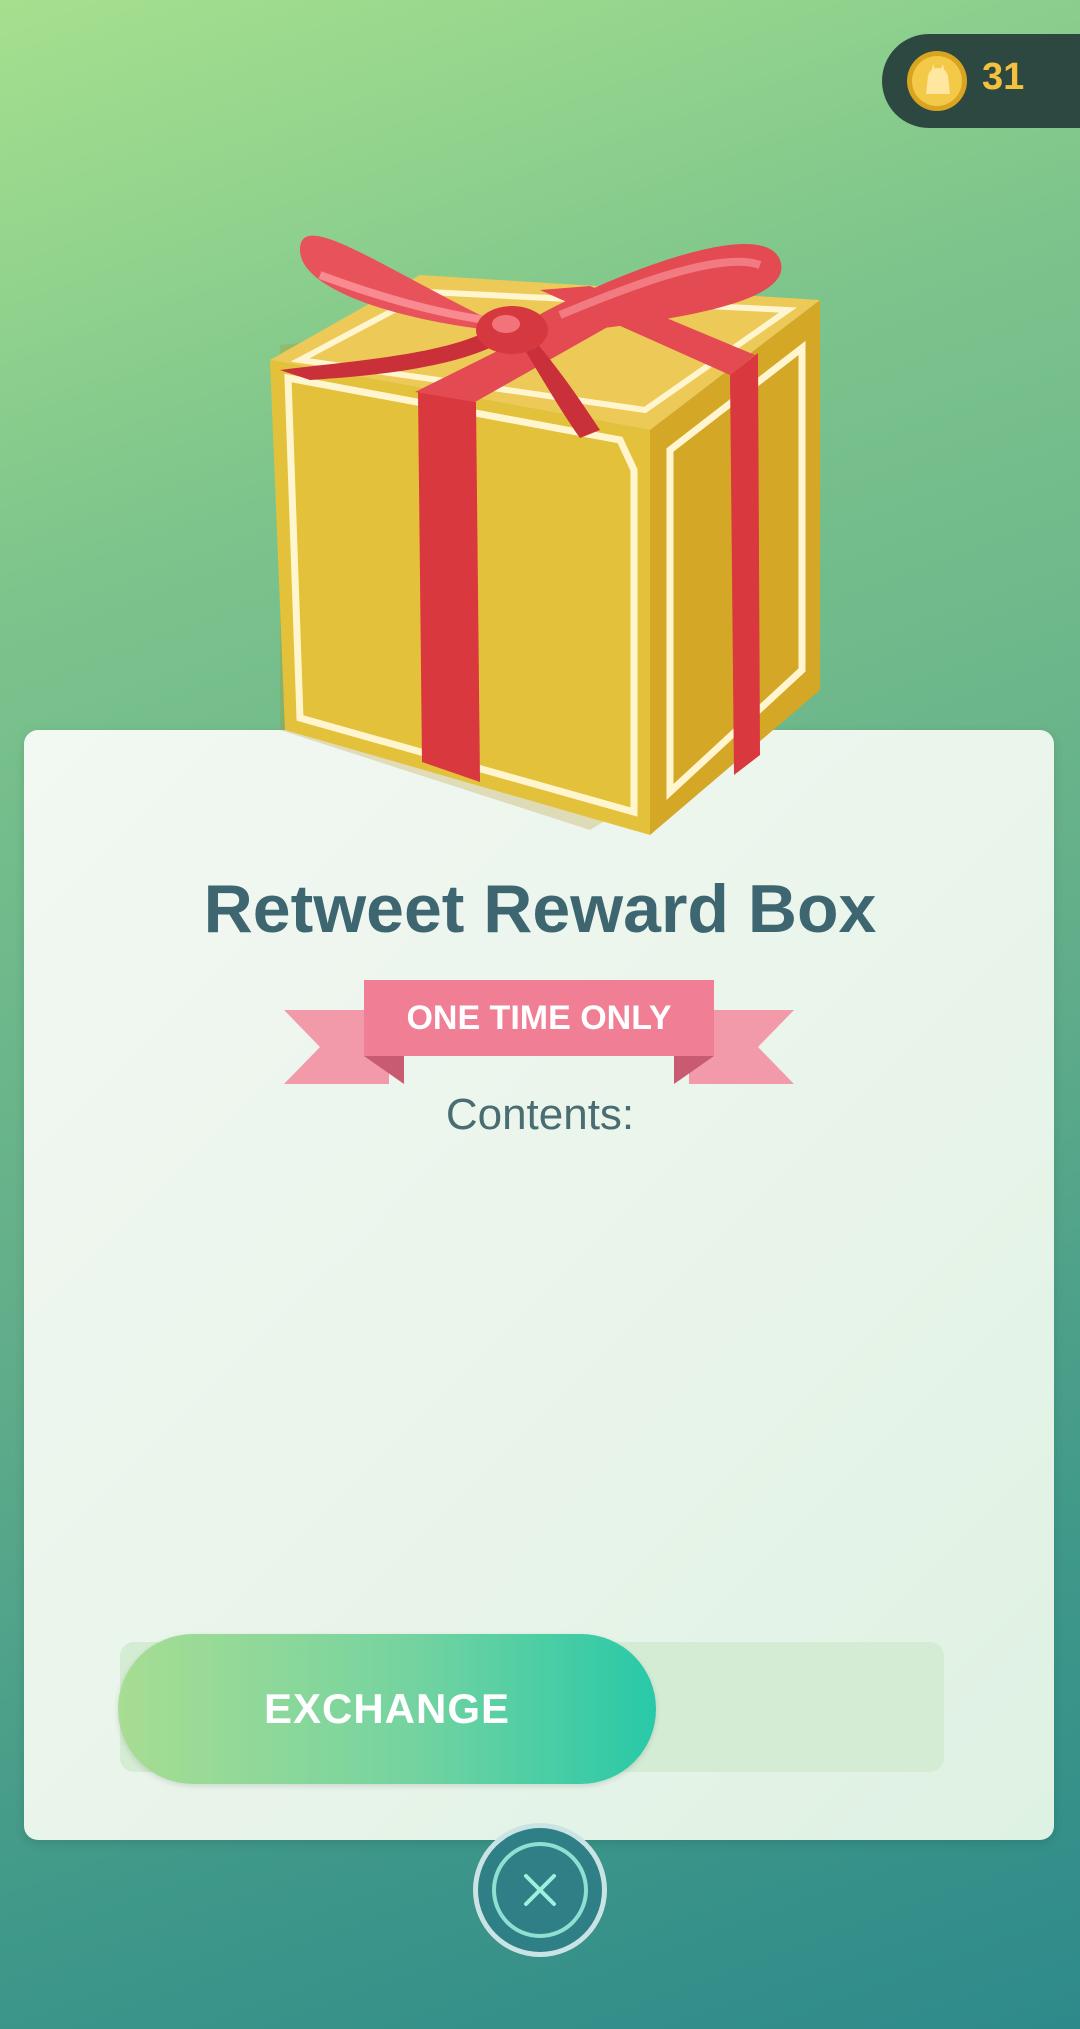 Image resolution: width=1080 pixels, height=2029 pixels. What do you see at coordinates (937, 81) in the screenshot?
I see `pokecoin-icon` at bounding box center [937, 81].